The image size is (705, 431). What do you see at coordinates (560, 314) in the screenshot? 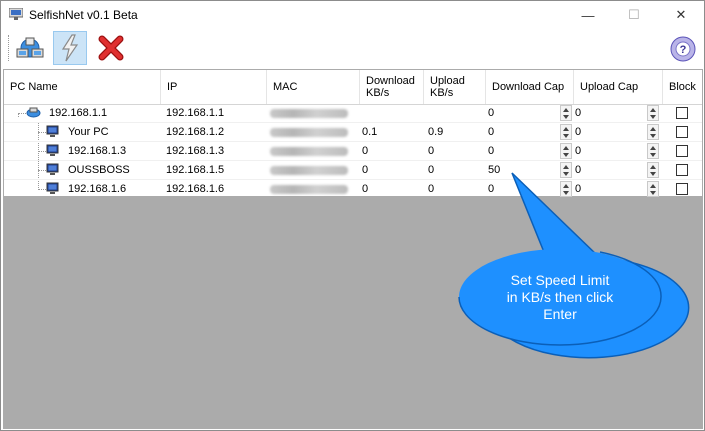
I see `callout-line: Enter` at bounding box center [560, 314].